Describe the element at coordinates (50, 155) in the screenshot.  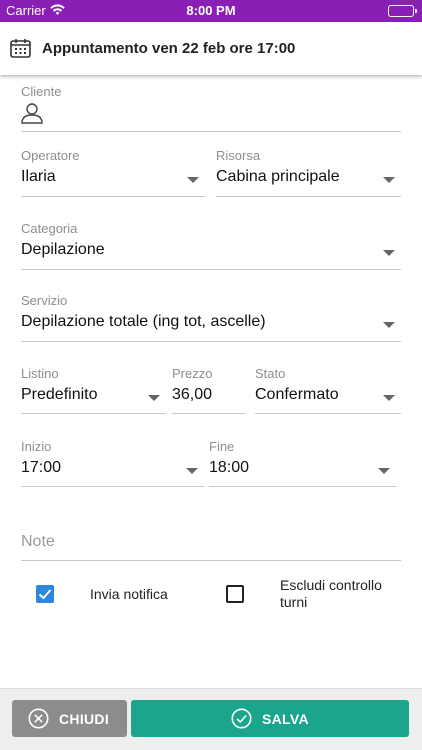
I see `operatore-label: Operatore` at that location.